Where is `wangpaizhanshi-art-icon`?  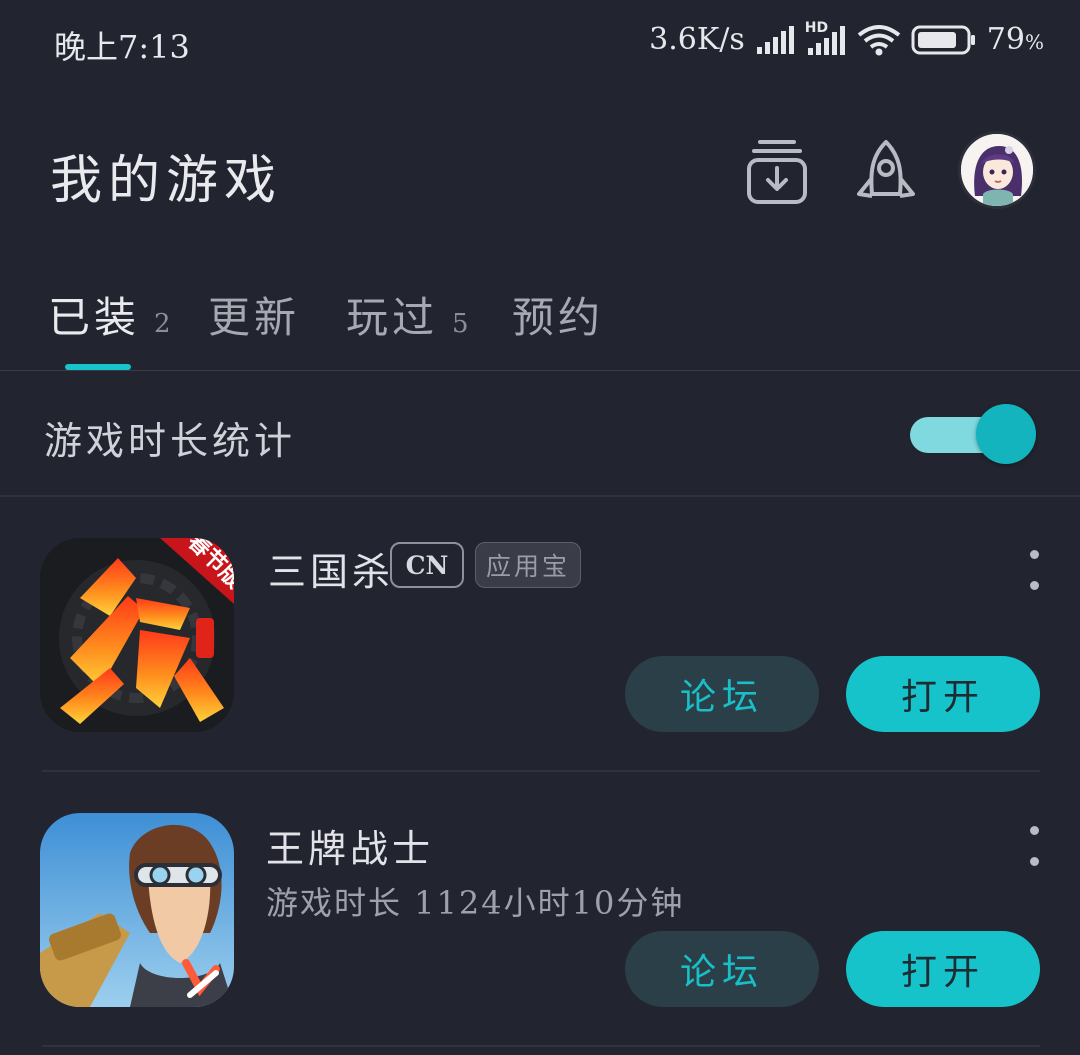 wangpaizhanshi-art-icon is located at coordinates (137, 910).